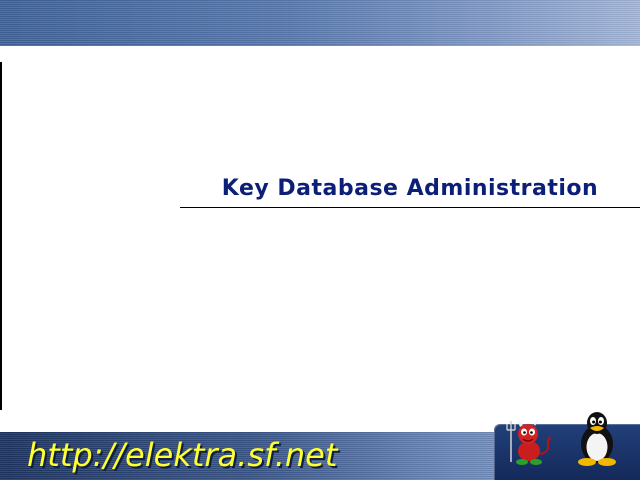 The height and width of the screenshot is (480, 640). Describe the element at coordinates (529, 442) in the screenshot. I see `bsd-daemon-icon` at that location.